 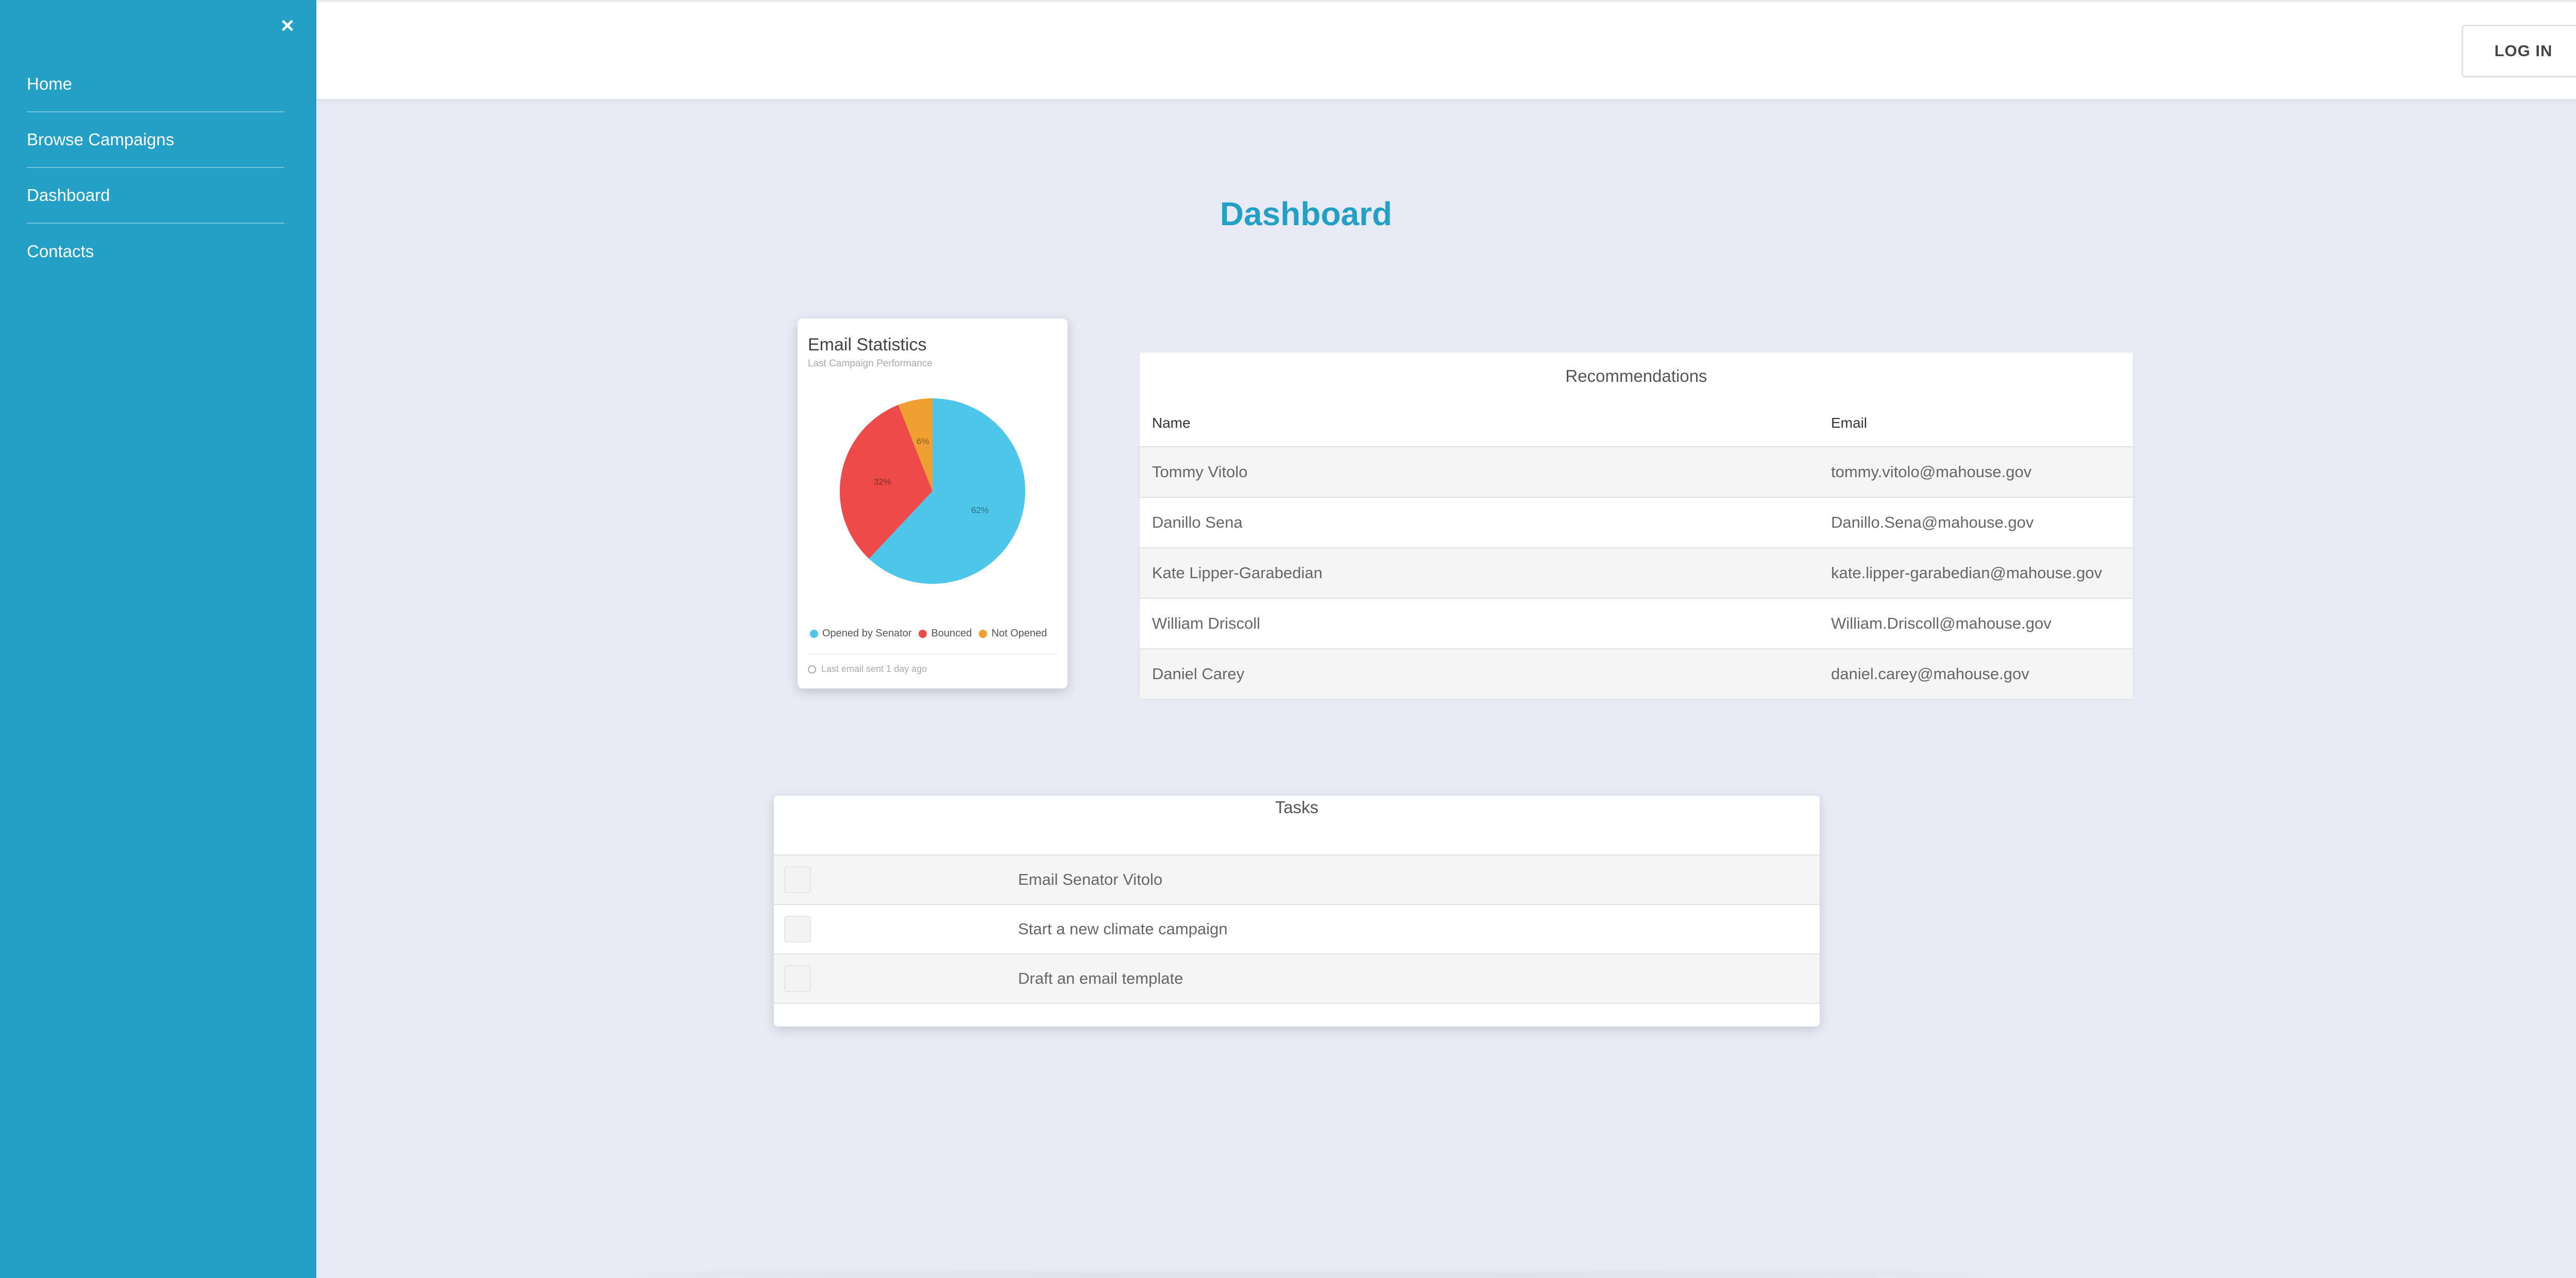 I want to click on stats-footer-text: Last email sent 1 day ago, so click(x=874, y=669).